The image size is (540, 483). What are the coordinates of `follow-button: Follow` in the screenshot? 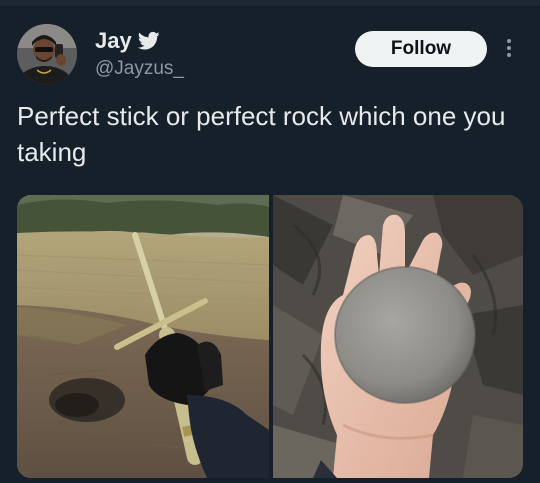 It's located at (421, 49).